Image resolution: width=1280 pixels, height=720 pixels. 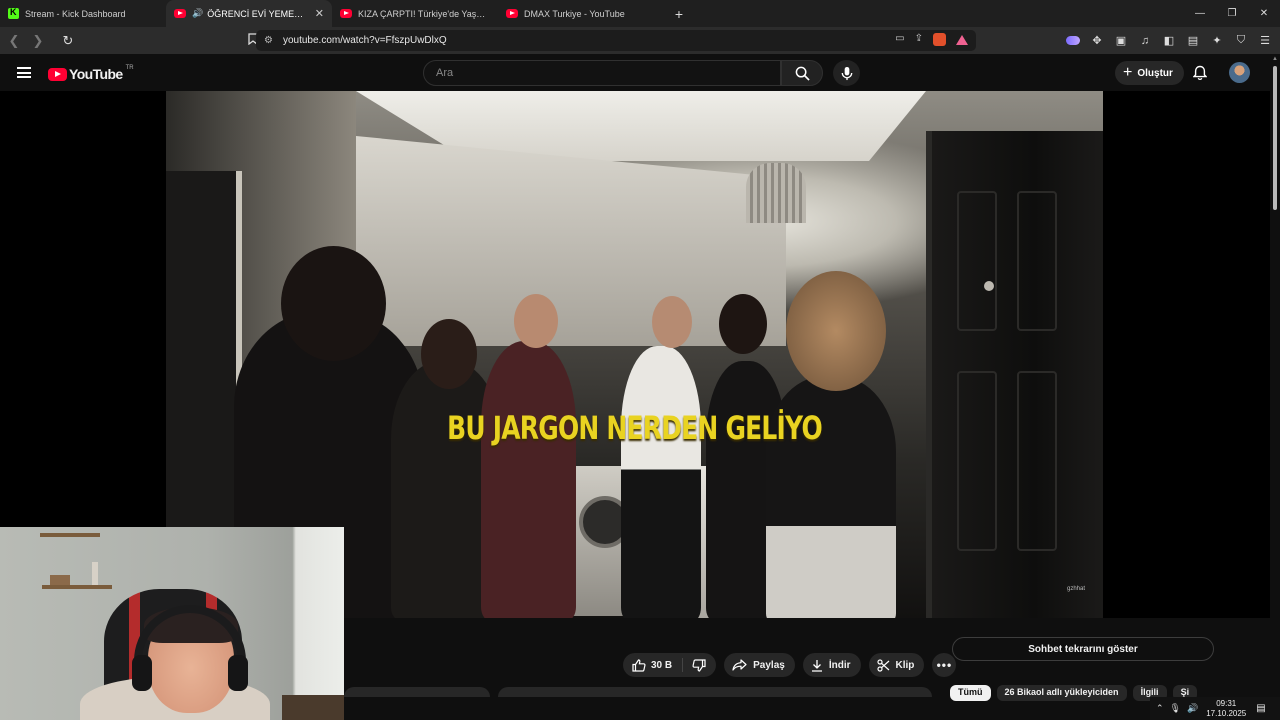 What do you see at coordinates (142, 673) in the screenshot?
I see `webcam-headset-earcup` at bounding box center [142, 673].